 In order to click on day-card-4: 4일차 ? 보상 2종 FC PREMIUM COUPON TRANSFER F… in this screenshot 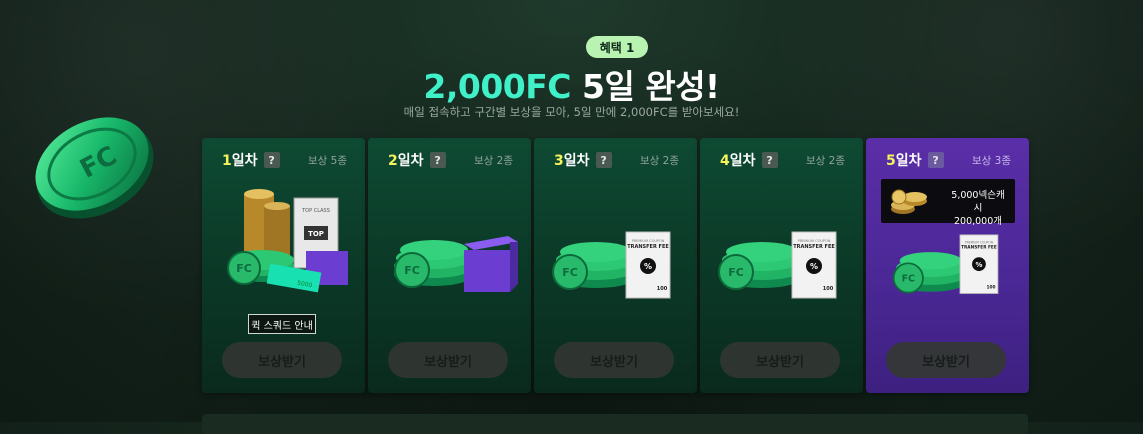, I will do `click(781, 265)`.